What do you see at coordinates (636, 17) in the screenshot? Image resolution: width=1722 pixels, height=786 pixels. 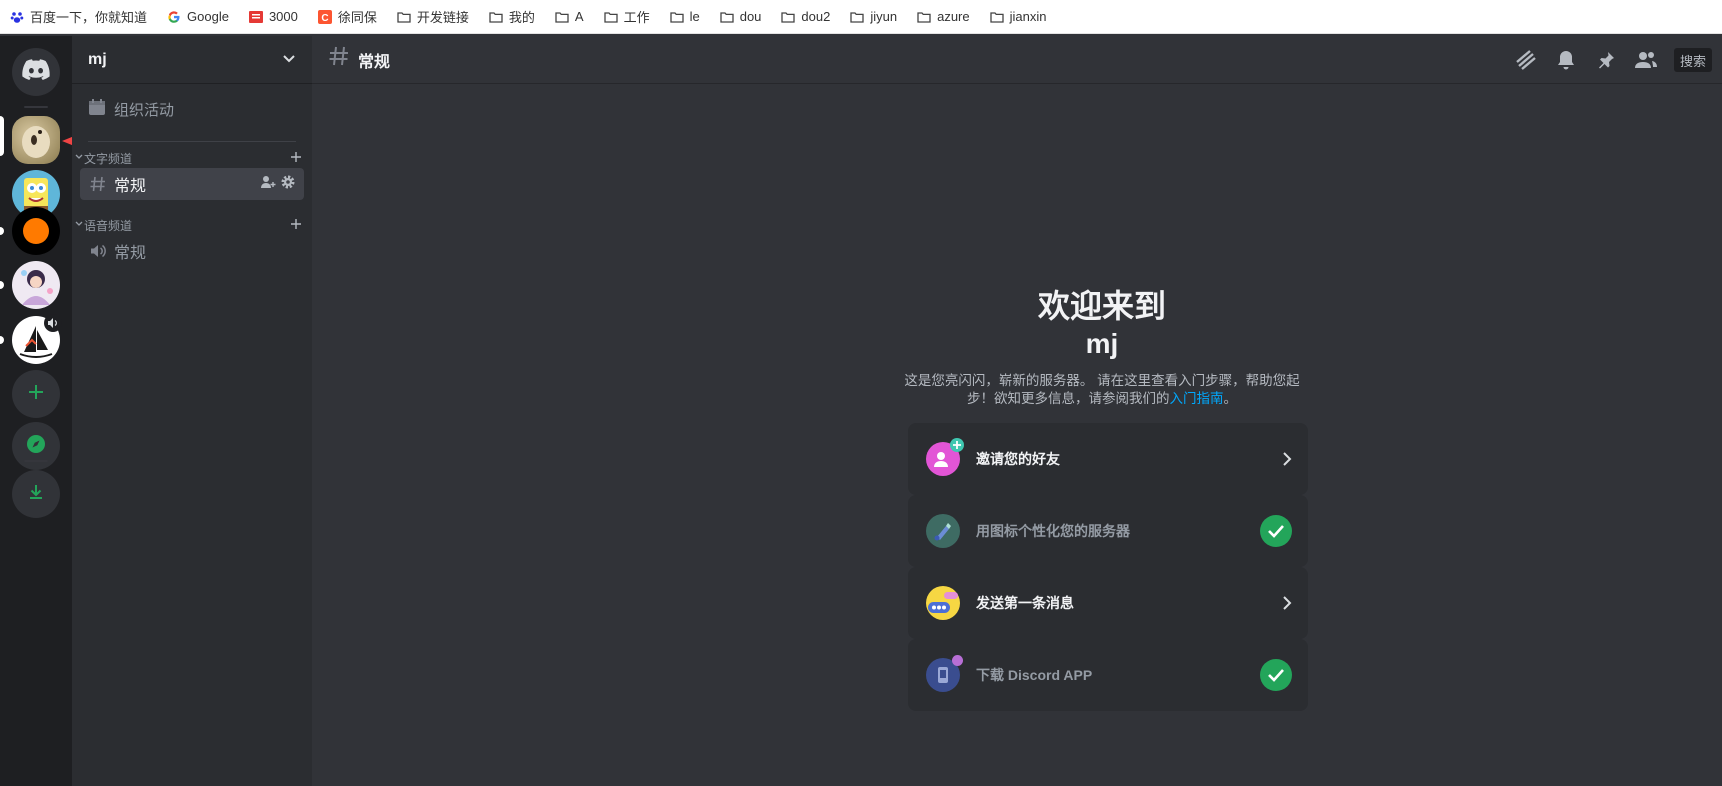 I see `bookmark-label: 工作` at bounding box center [636, 17].